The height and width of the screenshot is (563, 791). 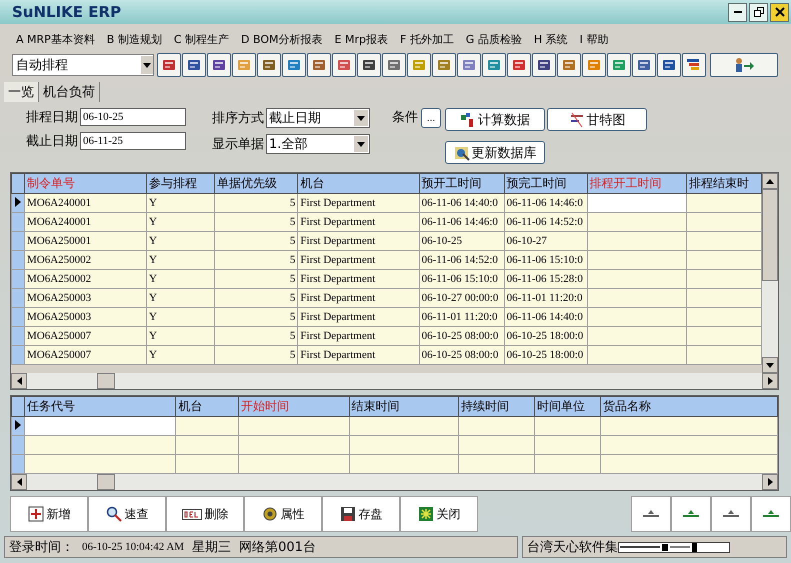 What do you see at coordinates (495, 152) in the screenshot?
I see `action-button: 更新数据库` at bounding box center [495, 152].